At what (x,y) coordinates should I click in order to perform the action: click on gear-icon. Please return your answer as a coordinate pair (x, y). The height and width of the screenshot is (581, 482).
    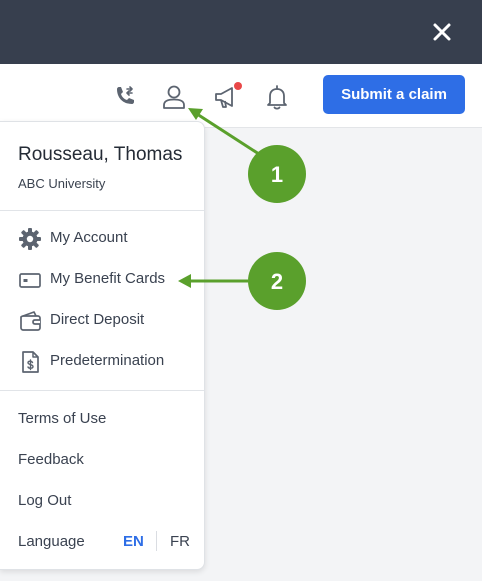
    Looking at the image, I should click on (30, 239).